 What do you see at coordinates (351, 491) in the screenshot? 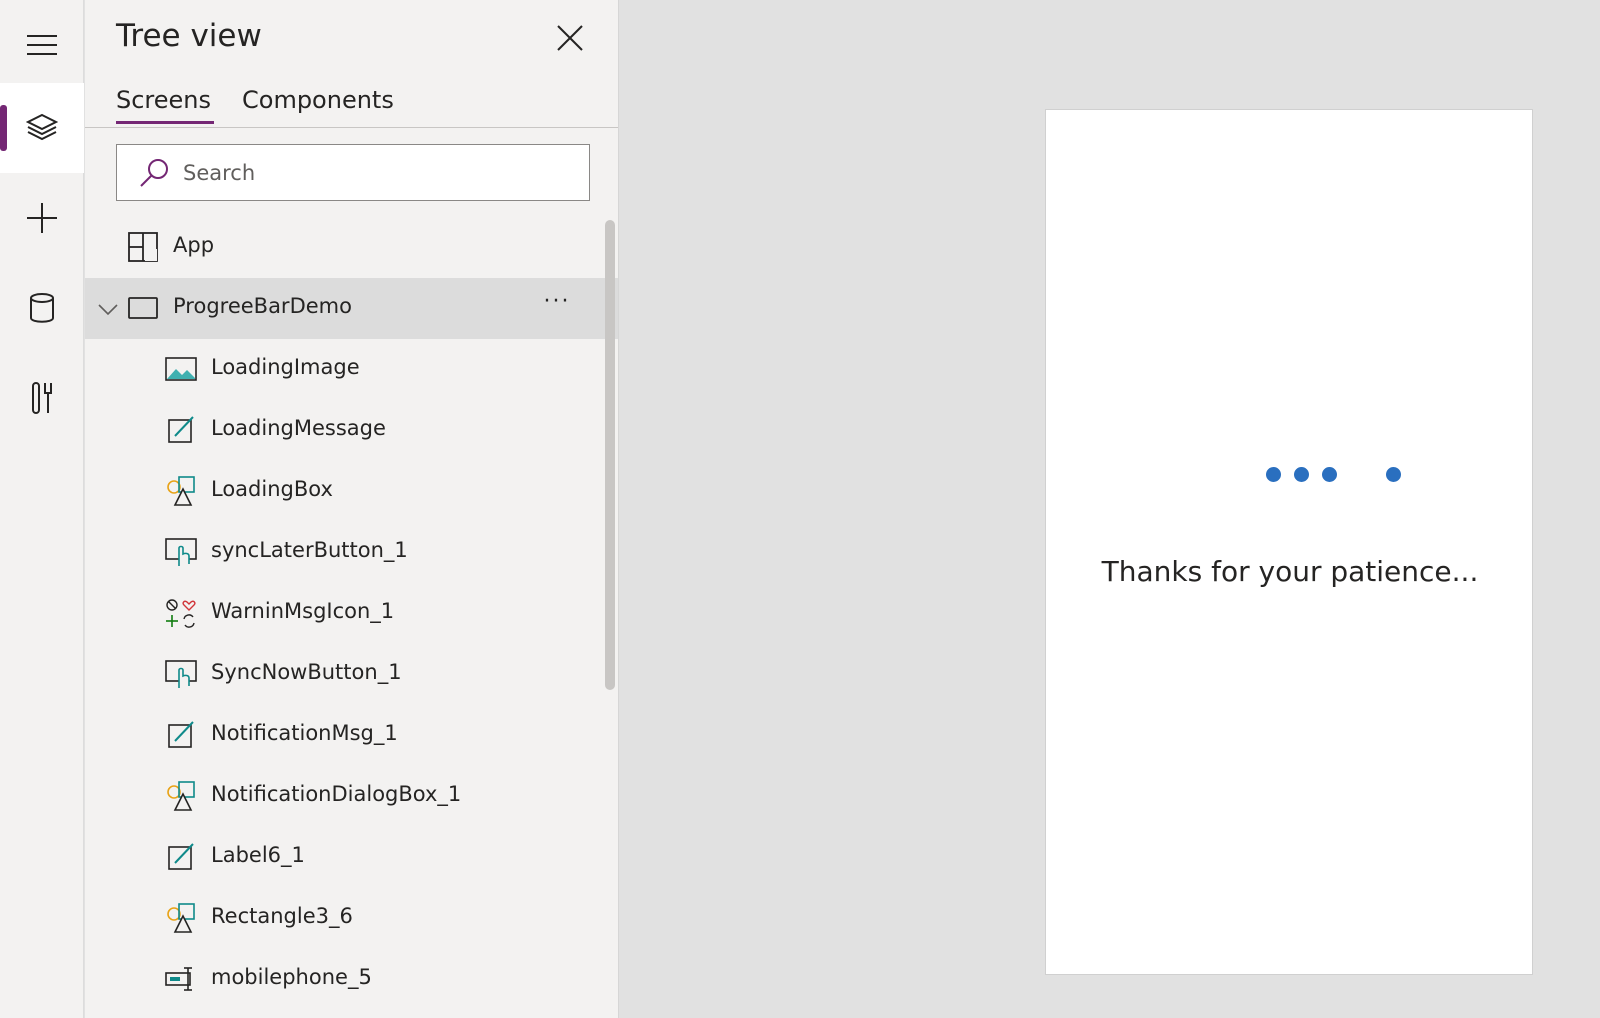
I see `tree-item: LoadingBox` at bounding box center [351, 491].